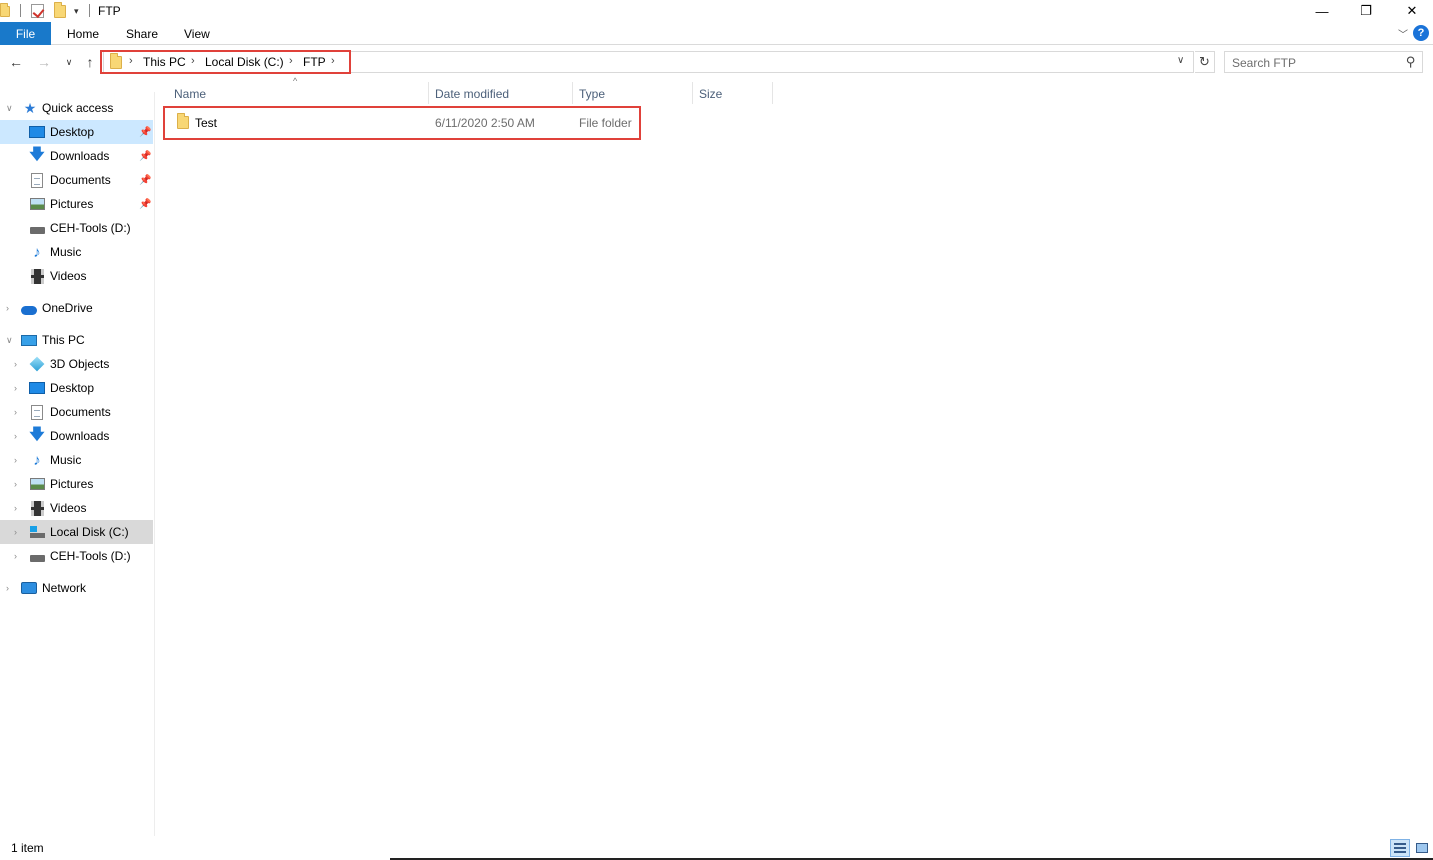 This screenshot has height=860, width=1433. Describe the element at coordinates (592, 98) in the screenshot. I see `column-header-type: Type` at that location.